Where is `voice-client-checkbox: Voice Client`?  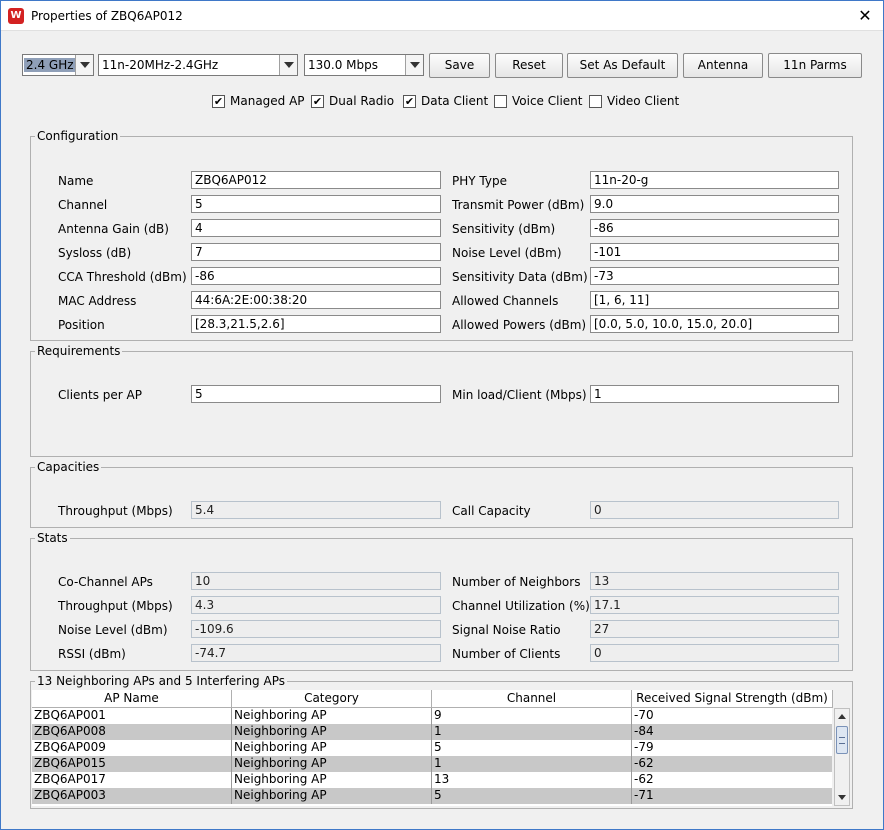
voice-client-checkbox: Voice Client is located at coordinates (538, 102).